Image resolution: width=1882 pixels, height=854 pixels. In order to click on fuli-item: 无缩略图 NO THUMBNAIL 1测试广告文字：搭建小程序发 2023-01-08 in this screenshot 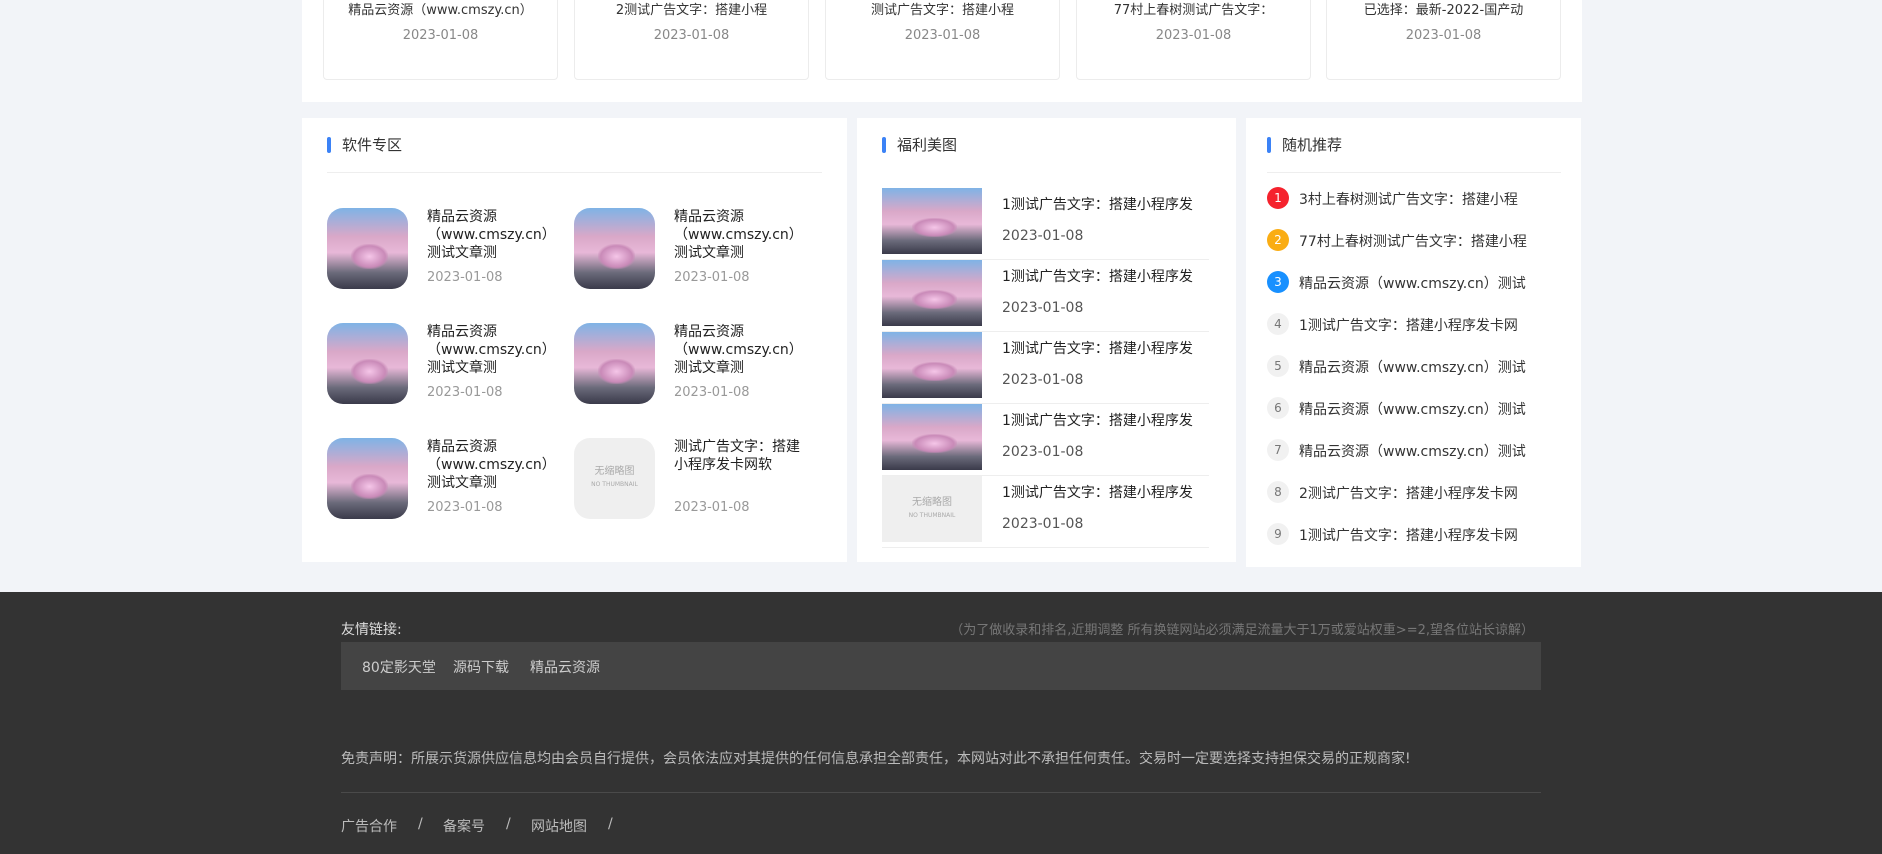, I will do `click(1045, 512)`.